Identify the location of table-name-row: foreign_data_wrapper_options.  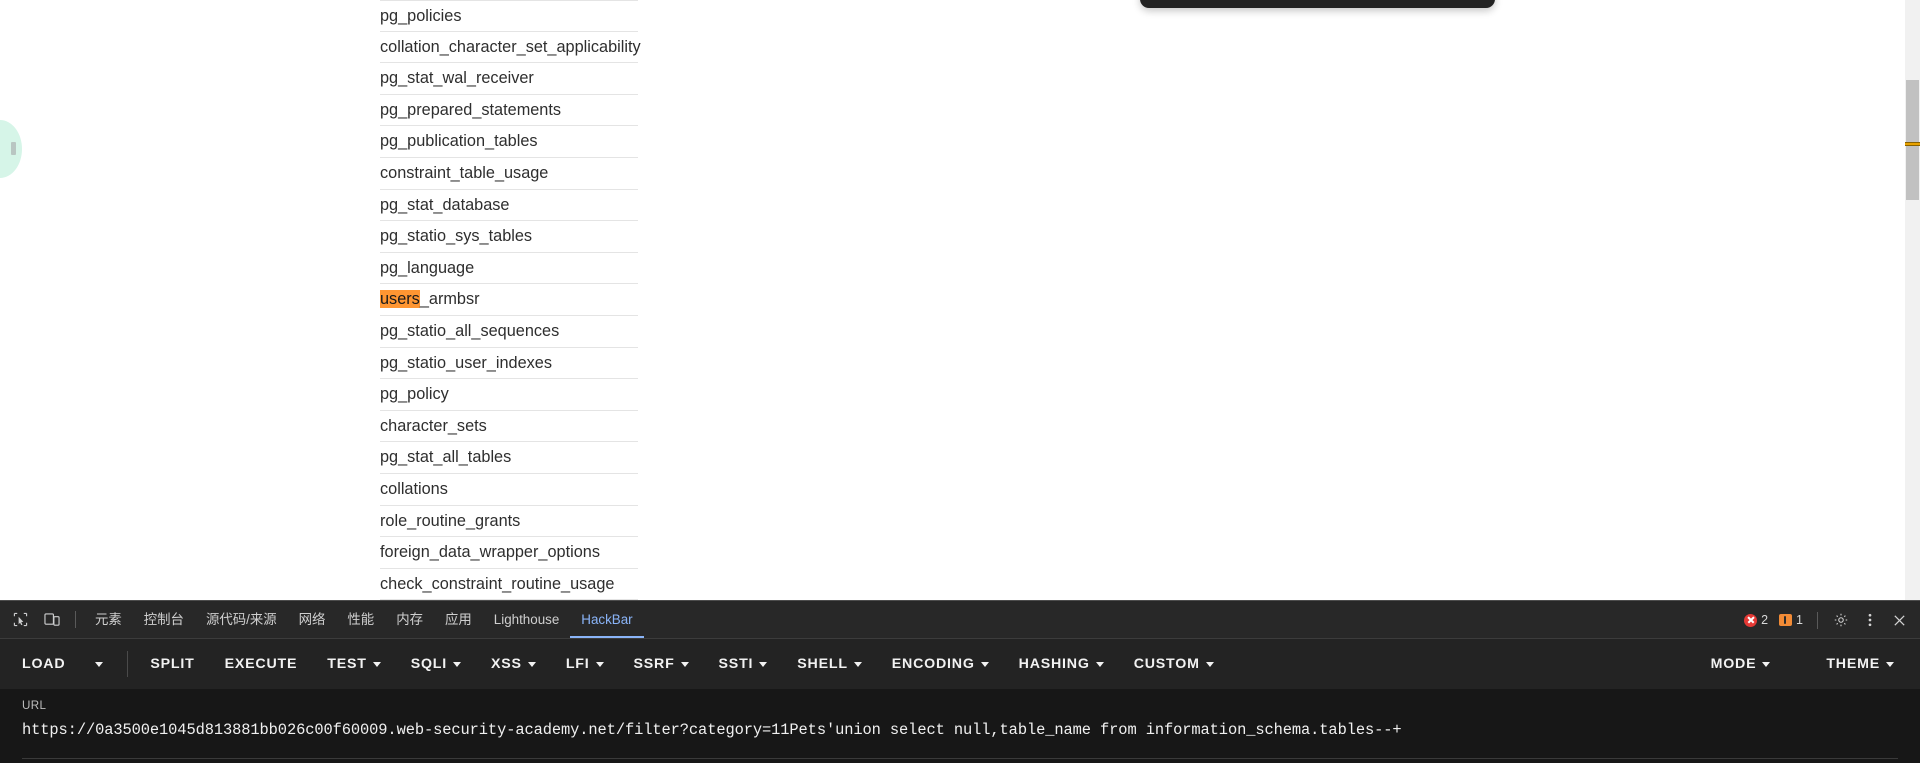
(509, 553).